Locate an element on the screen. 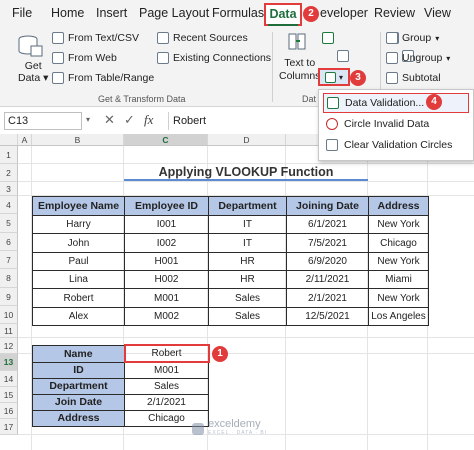 Image resolution: width=474 pixels, height=450 pixels. table-cell: Chicago is located at coordinates (398, 243).